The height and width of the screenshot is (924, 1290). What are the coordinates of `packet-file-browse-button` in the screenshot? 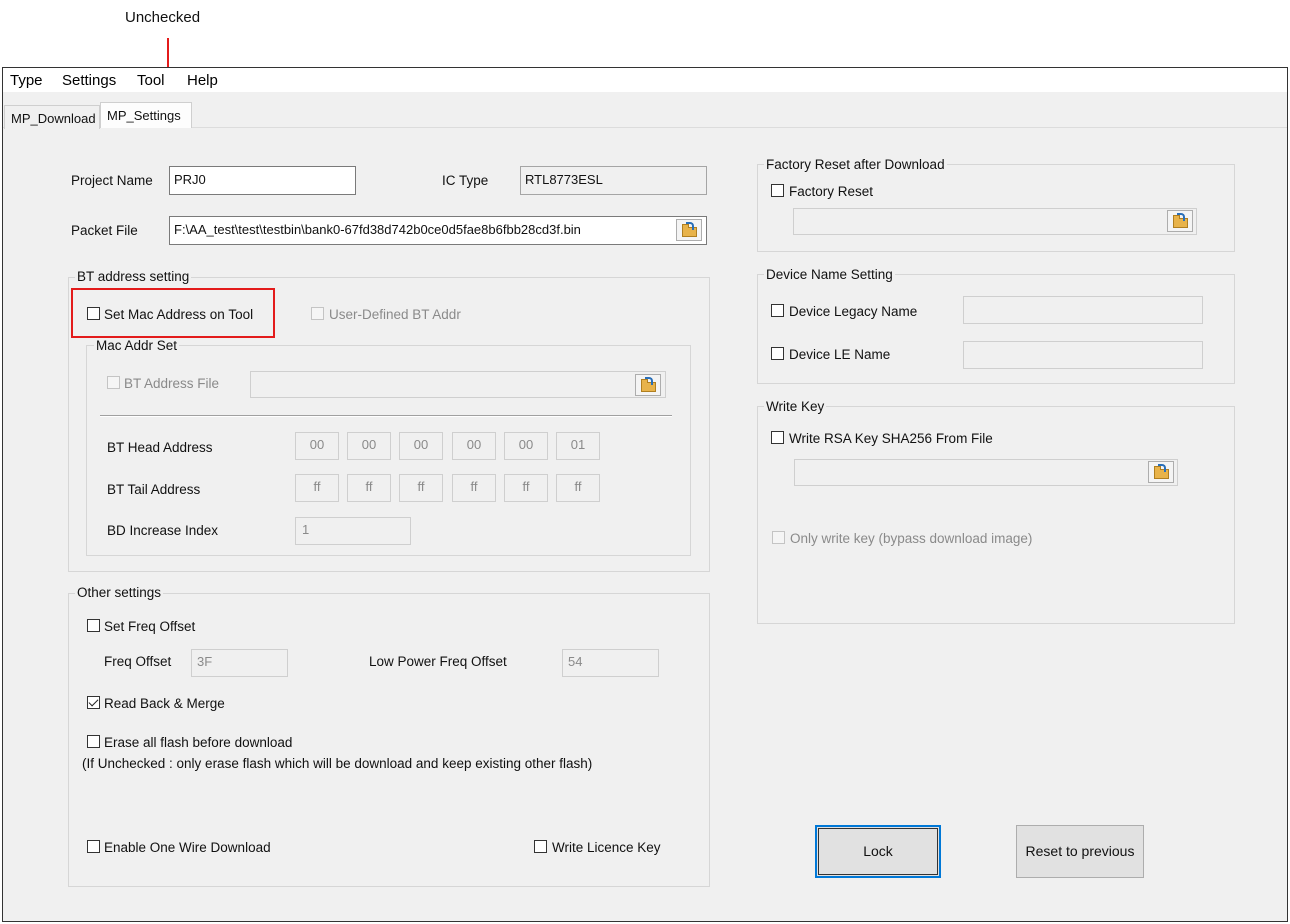 It's located at (689, 230).